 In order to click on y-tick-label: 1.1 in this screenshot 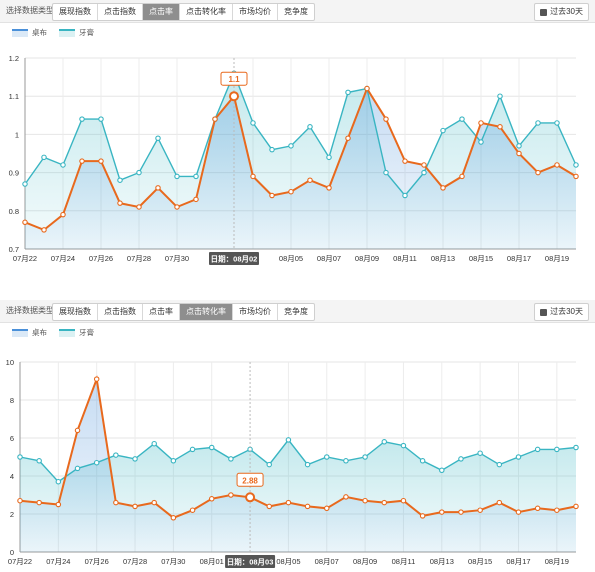, I will do `click(14, 96)`.